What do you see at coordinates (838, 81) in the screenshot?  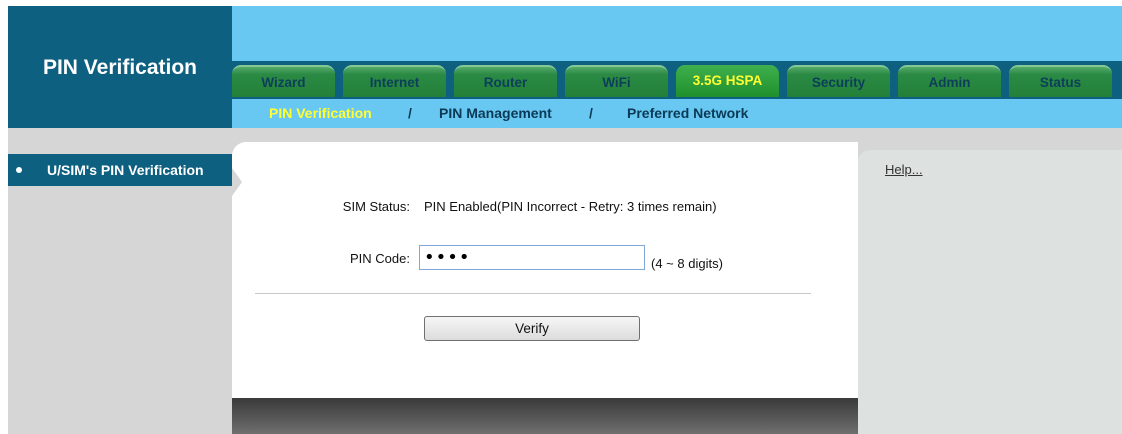 I see `tab-security: Security` at bounding box center [838, 81].